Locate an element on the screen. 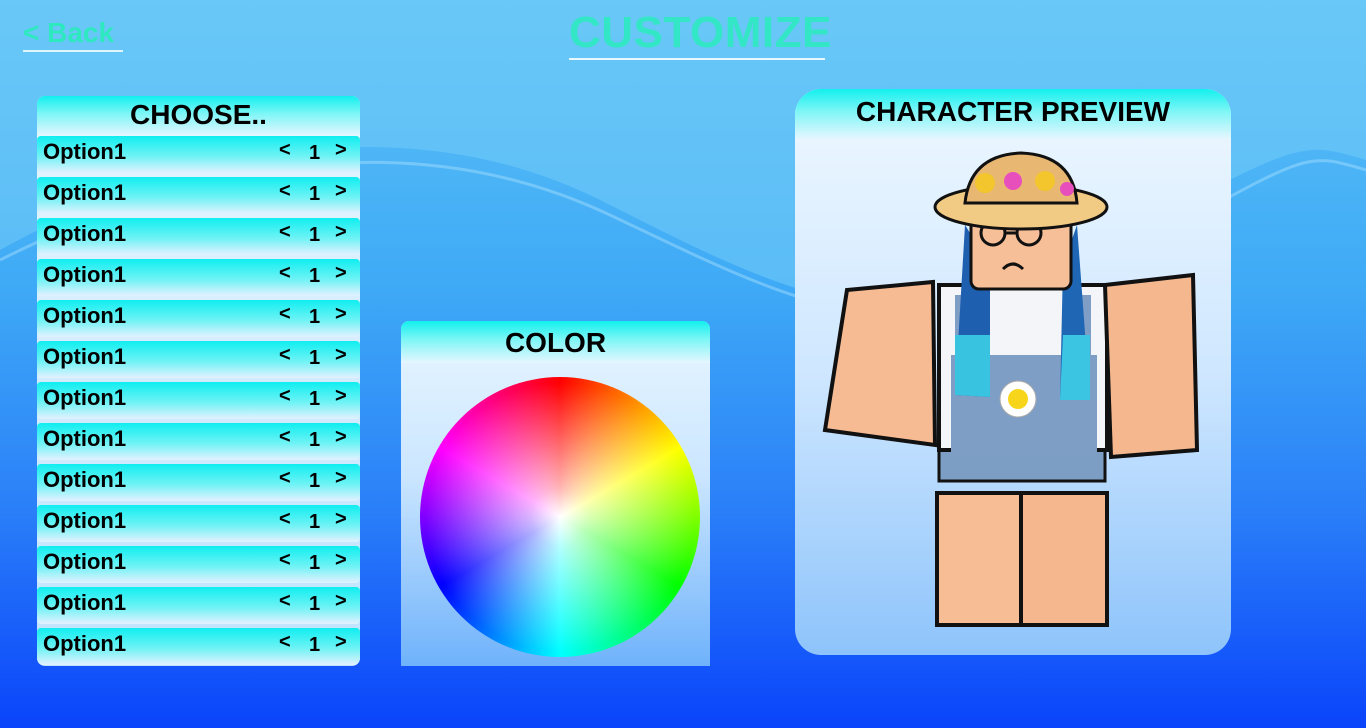 Image resolution: width=1366 pixels, height=728 pixels. color-wheel-picker is located at coordinates (560, 517).